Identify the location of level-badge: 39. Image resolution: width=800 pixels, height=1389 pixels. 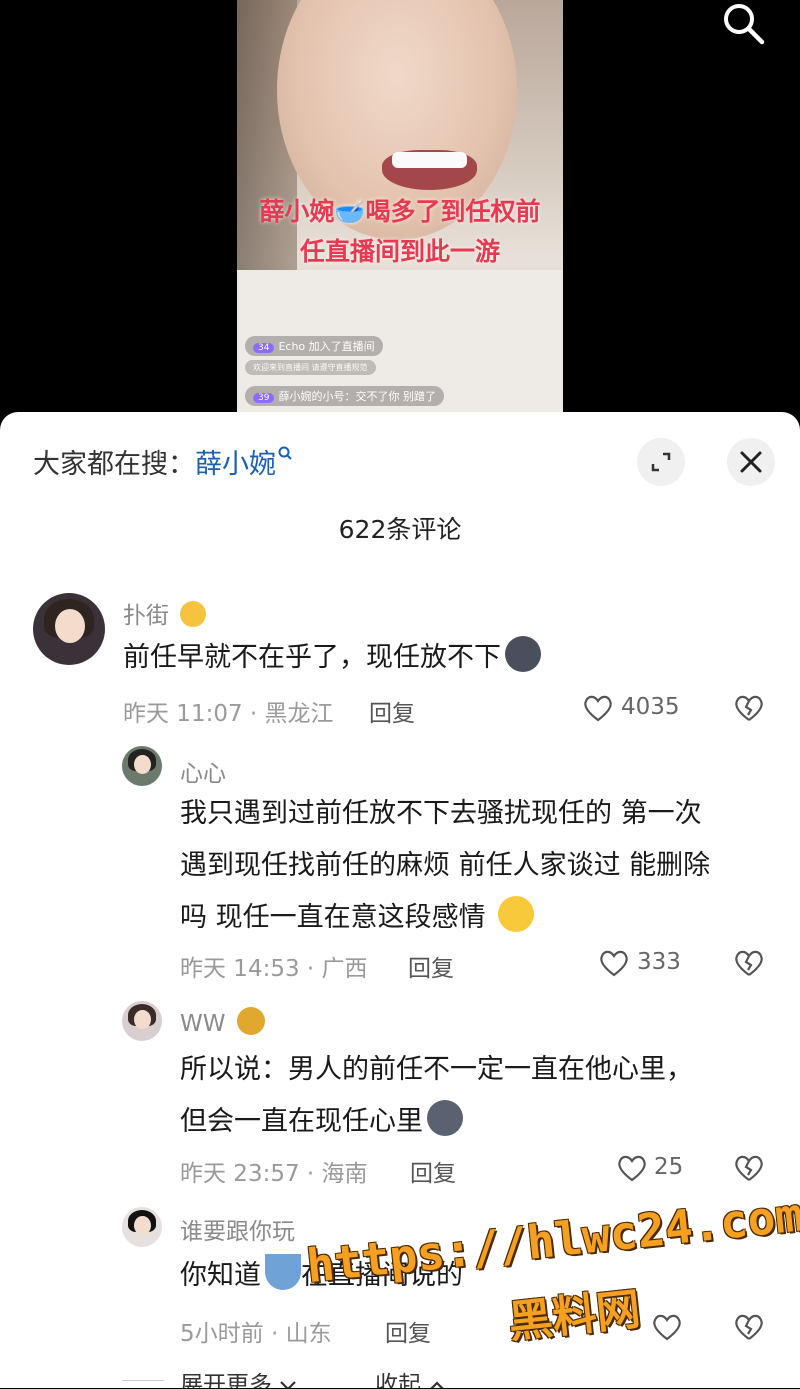
(264, 398).